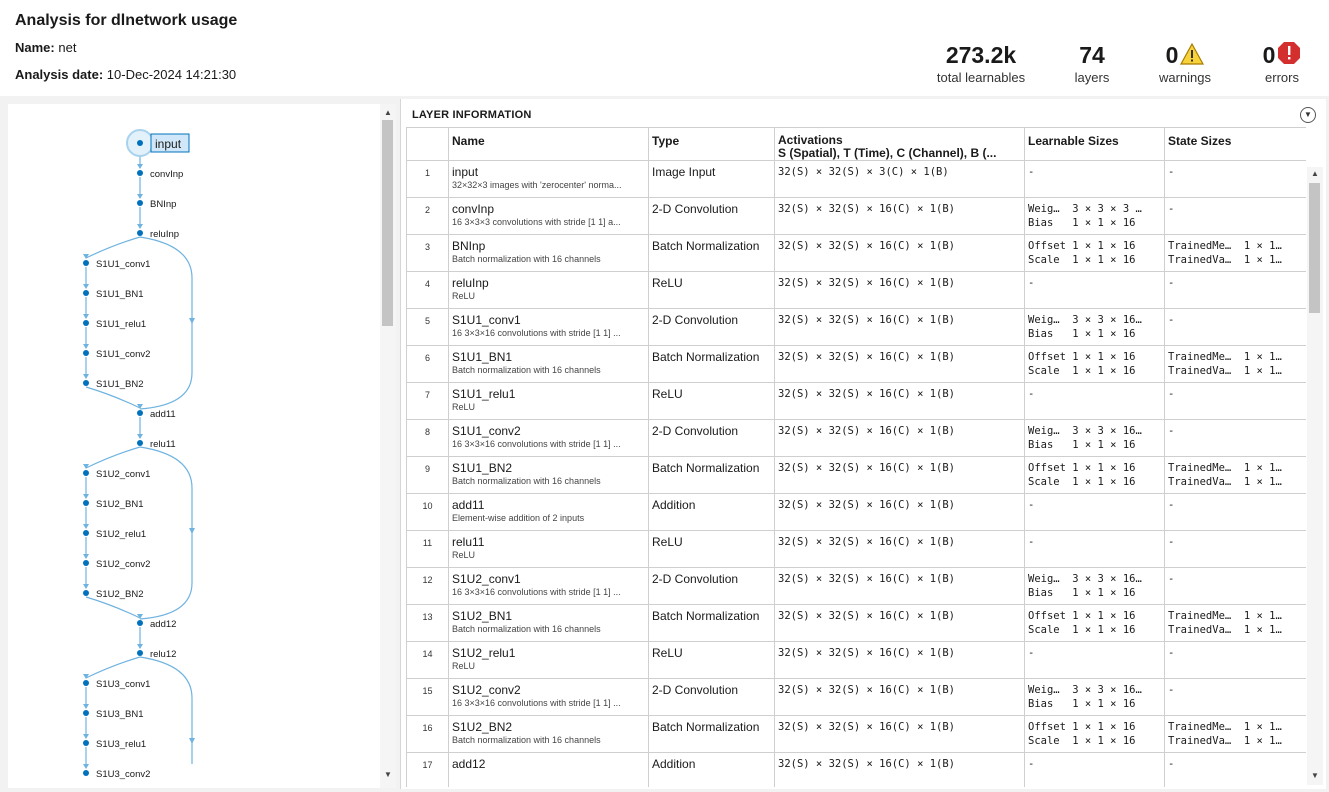  I want to click on graph-node-label: S1U1_conv1, so click(123, 264).